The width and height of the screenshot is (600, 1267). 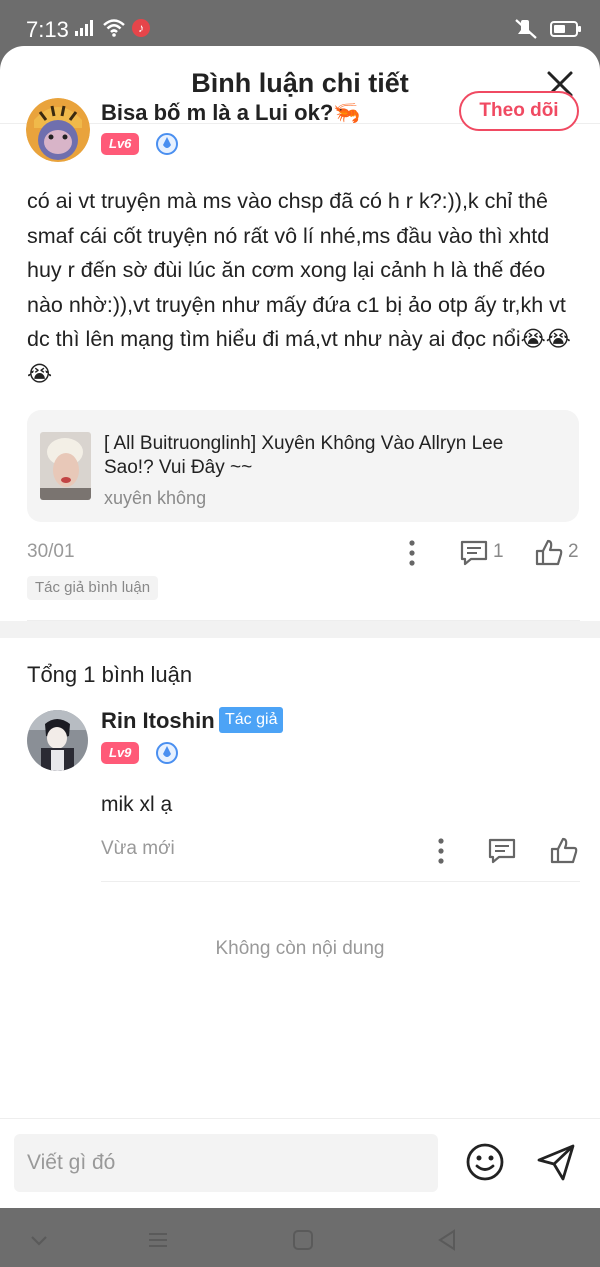 I want to click on mute-icon, so click(x=526, y=29).